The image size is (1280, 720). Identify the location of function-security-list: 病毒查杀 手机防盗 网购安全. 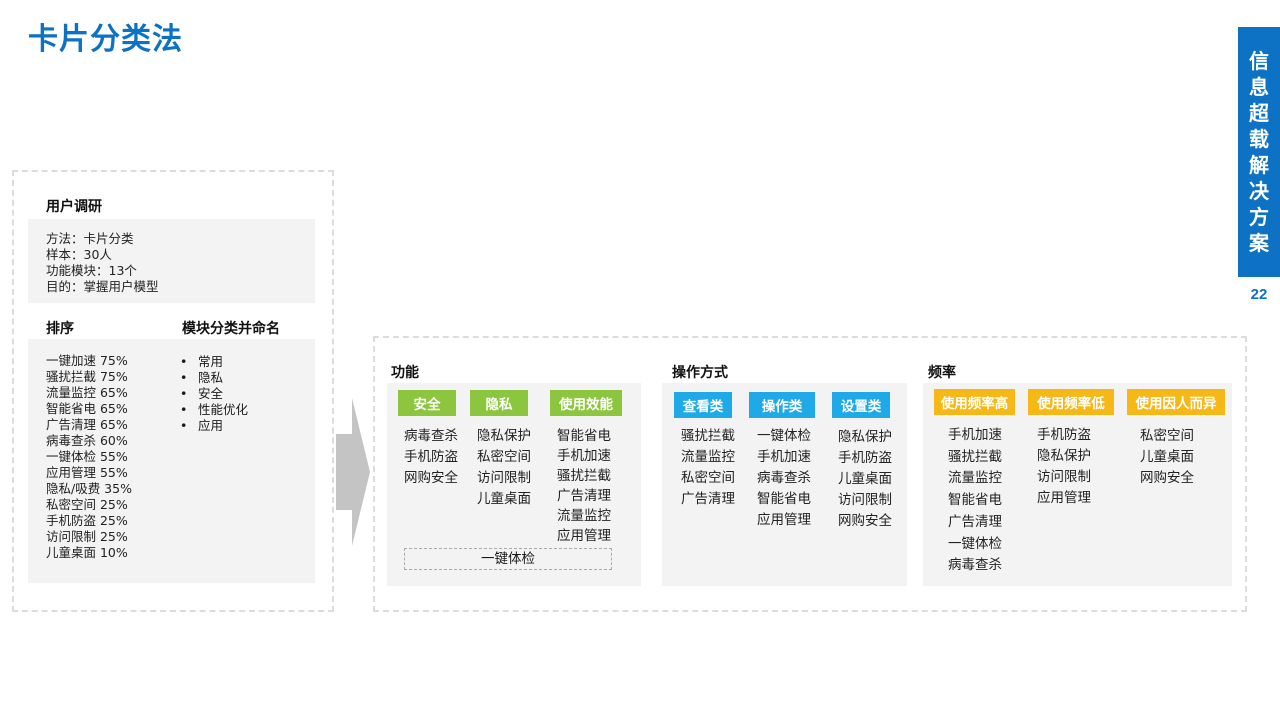
(431, 457).